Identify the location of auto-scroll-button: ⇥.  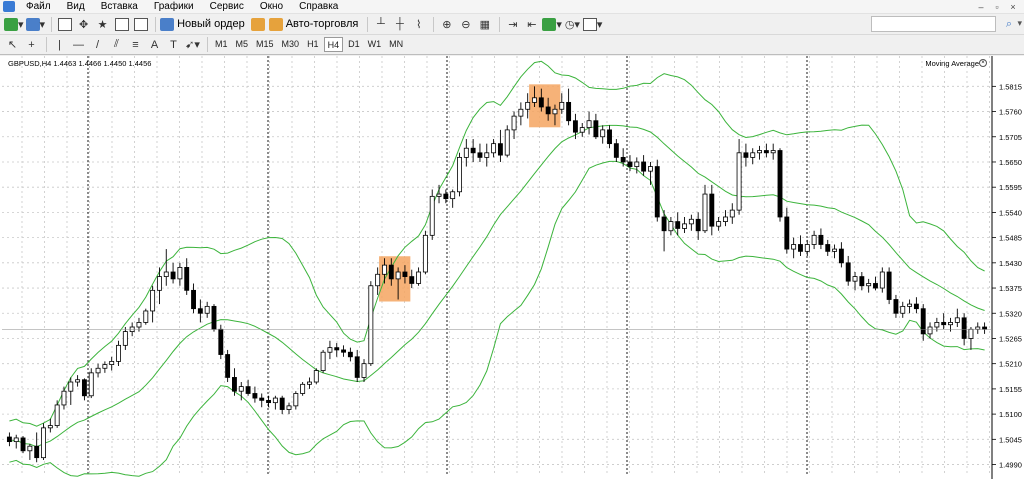
(512, 24).